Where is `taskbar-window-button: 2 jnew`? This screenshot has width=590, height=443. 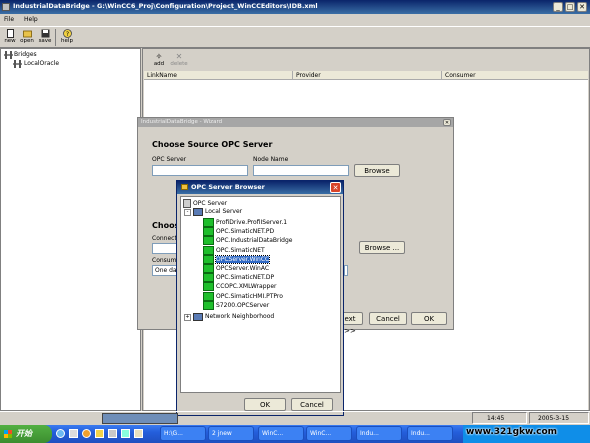 taskbar-window-button: 2 jnew is located at coordinates (231, 433).